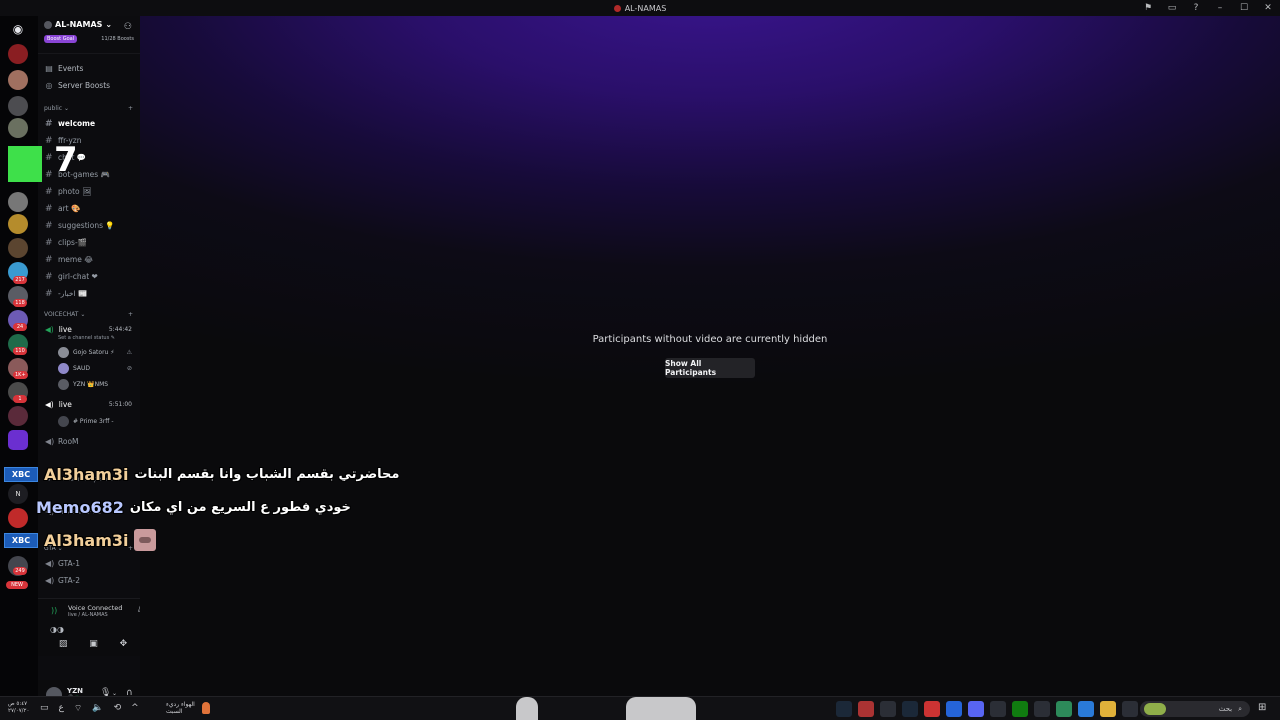 The image size is (1280, 720). I want to click on camera-off-icon: ▨, so click(63, 644).